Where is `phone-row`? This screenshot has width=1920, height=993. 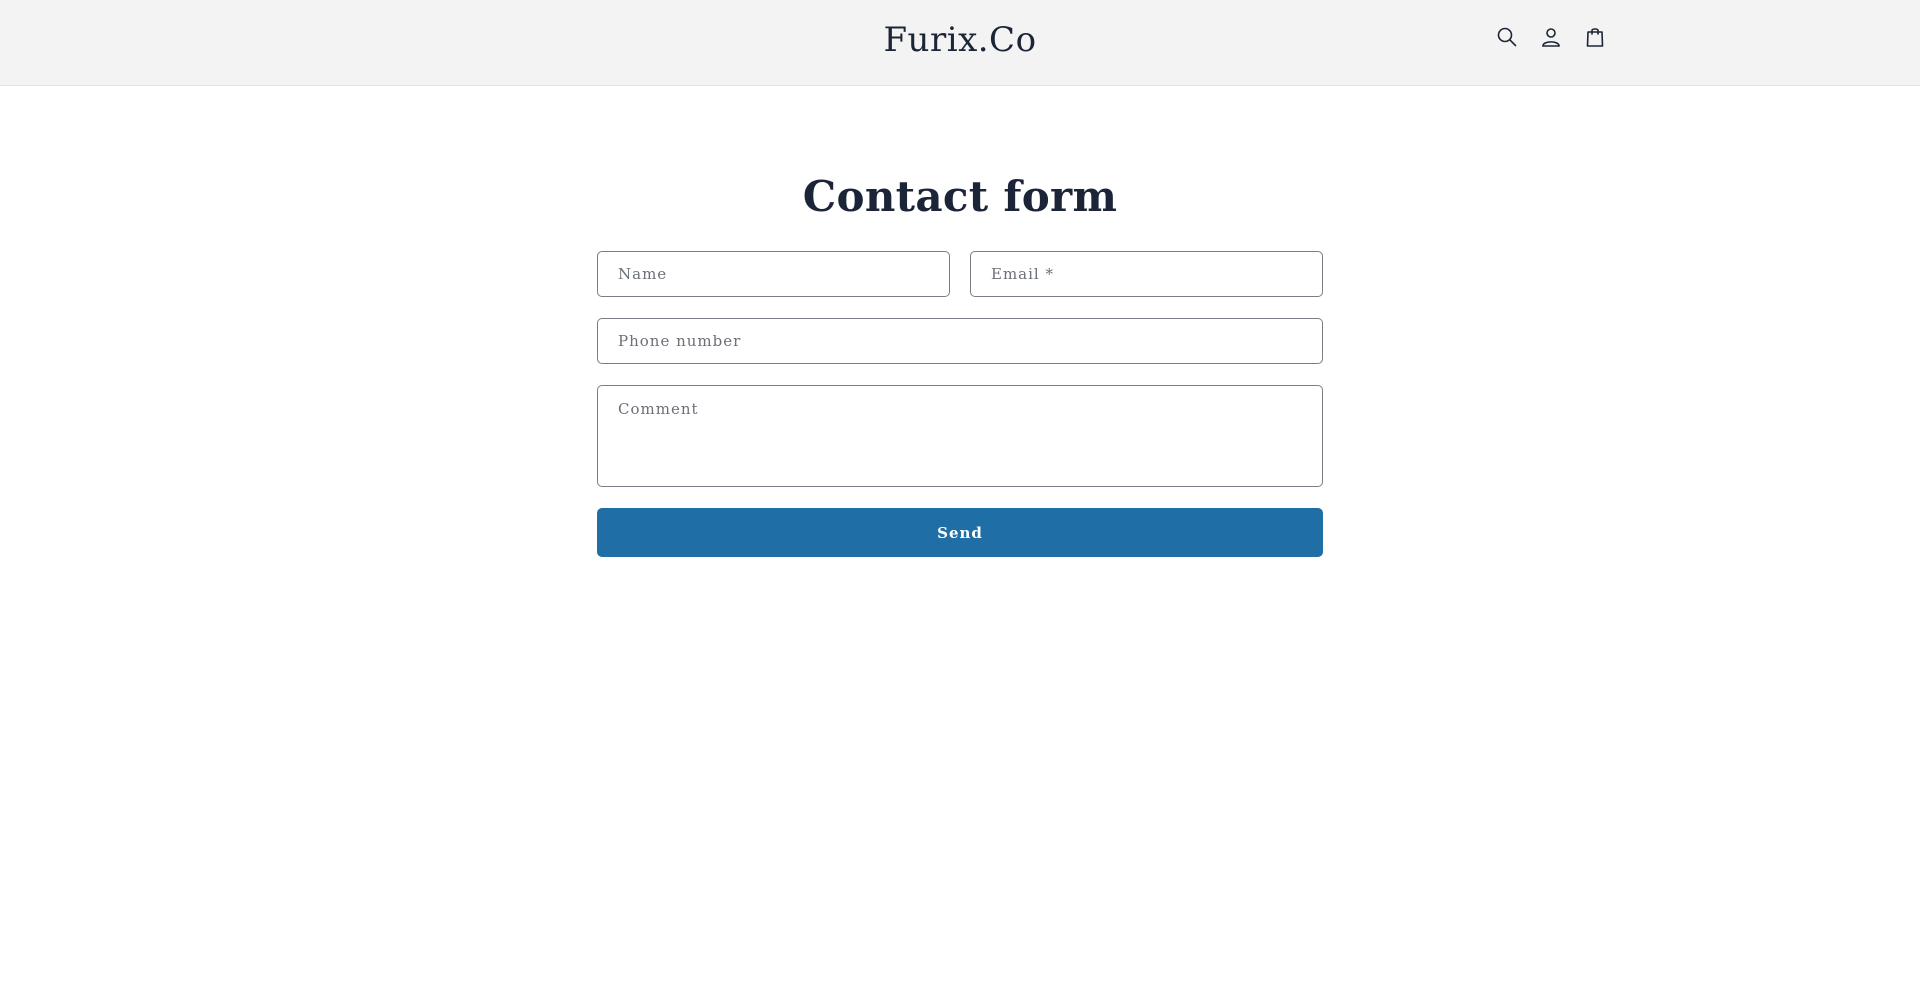 phone-row is located at coordinates (960, 341).